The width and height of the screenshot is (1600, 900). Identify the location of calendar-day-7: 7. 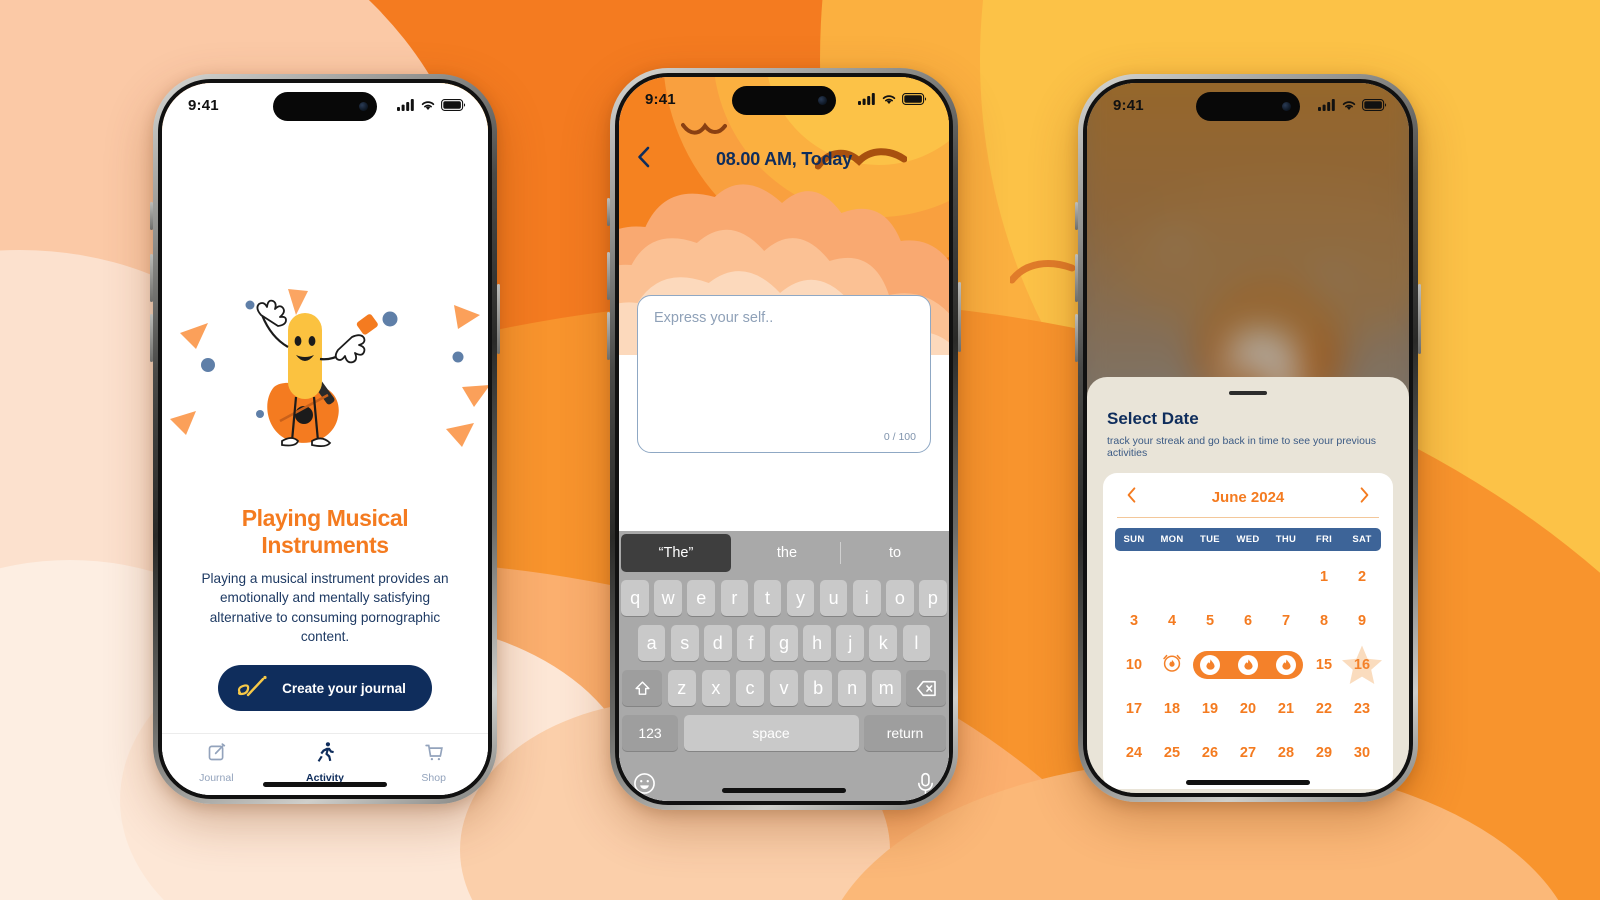
(1286, 621).